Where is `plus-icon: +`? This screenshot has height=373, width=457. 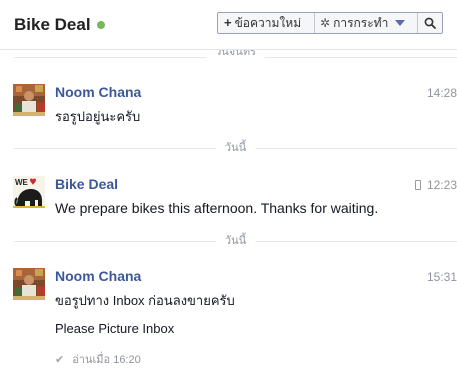
plus-icon: + is located at coordinates (228, 22).